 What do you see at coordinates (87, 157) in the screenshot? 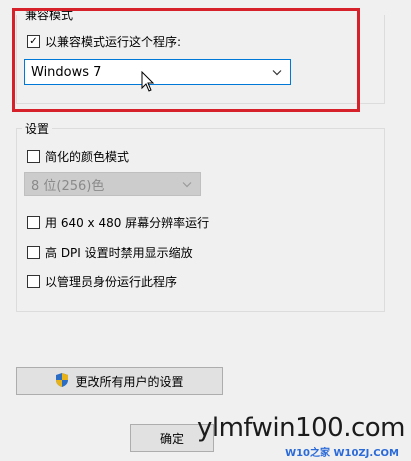
I see `reduced-color-label: 简化的颜色模式` at bounding box center [87, 157].